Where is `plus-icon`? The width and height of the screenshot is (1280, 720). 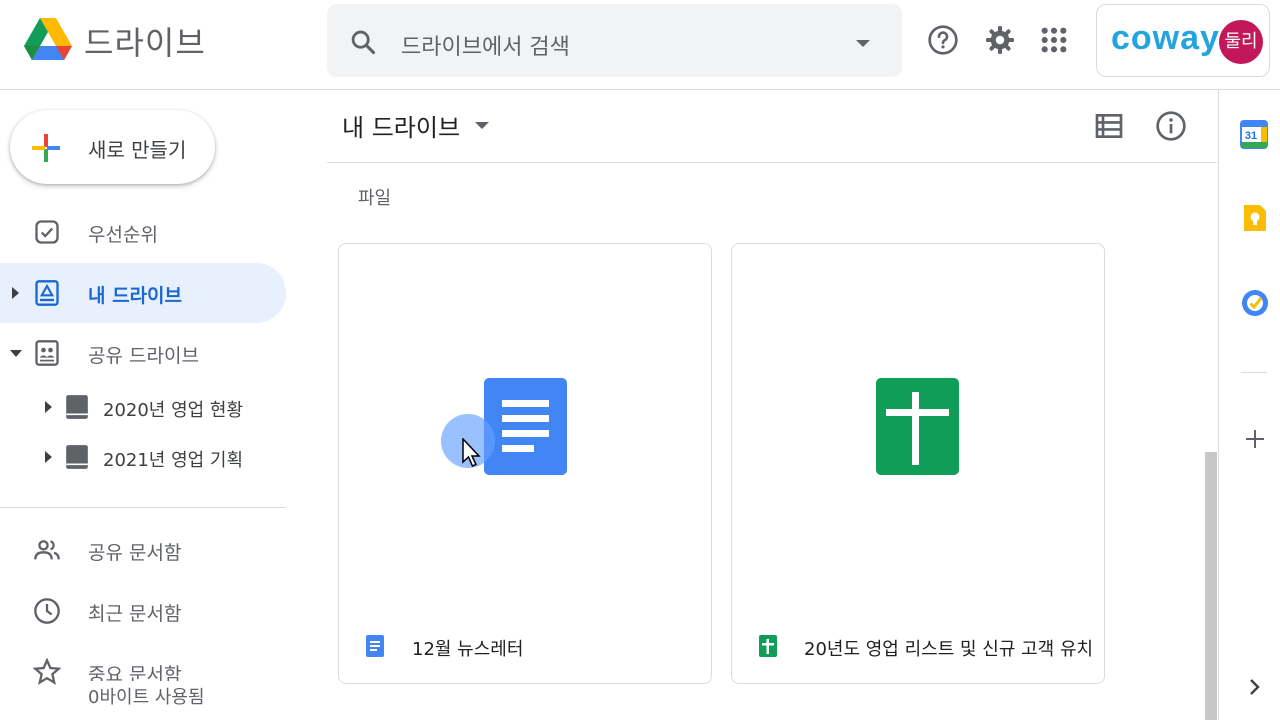
plus-icon is located at coordinates (46, 148).